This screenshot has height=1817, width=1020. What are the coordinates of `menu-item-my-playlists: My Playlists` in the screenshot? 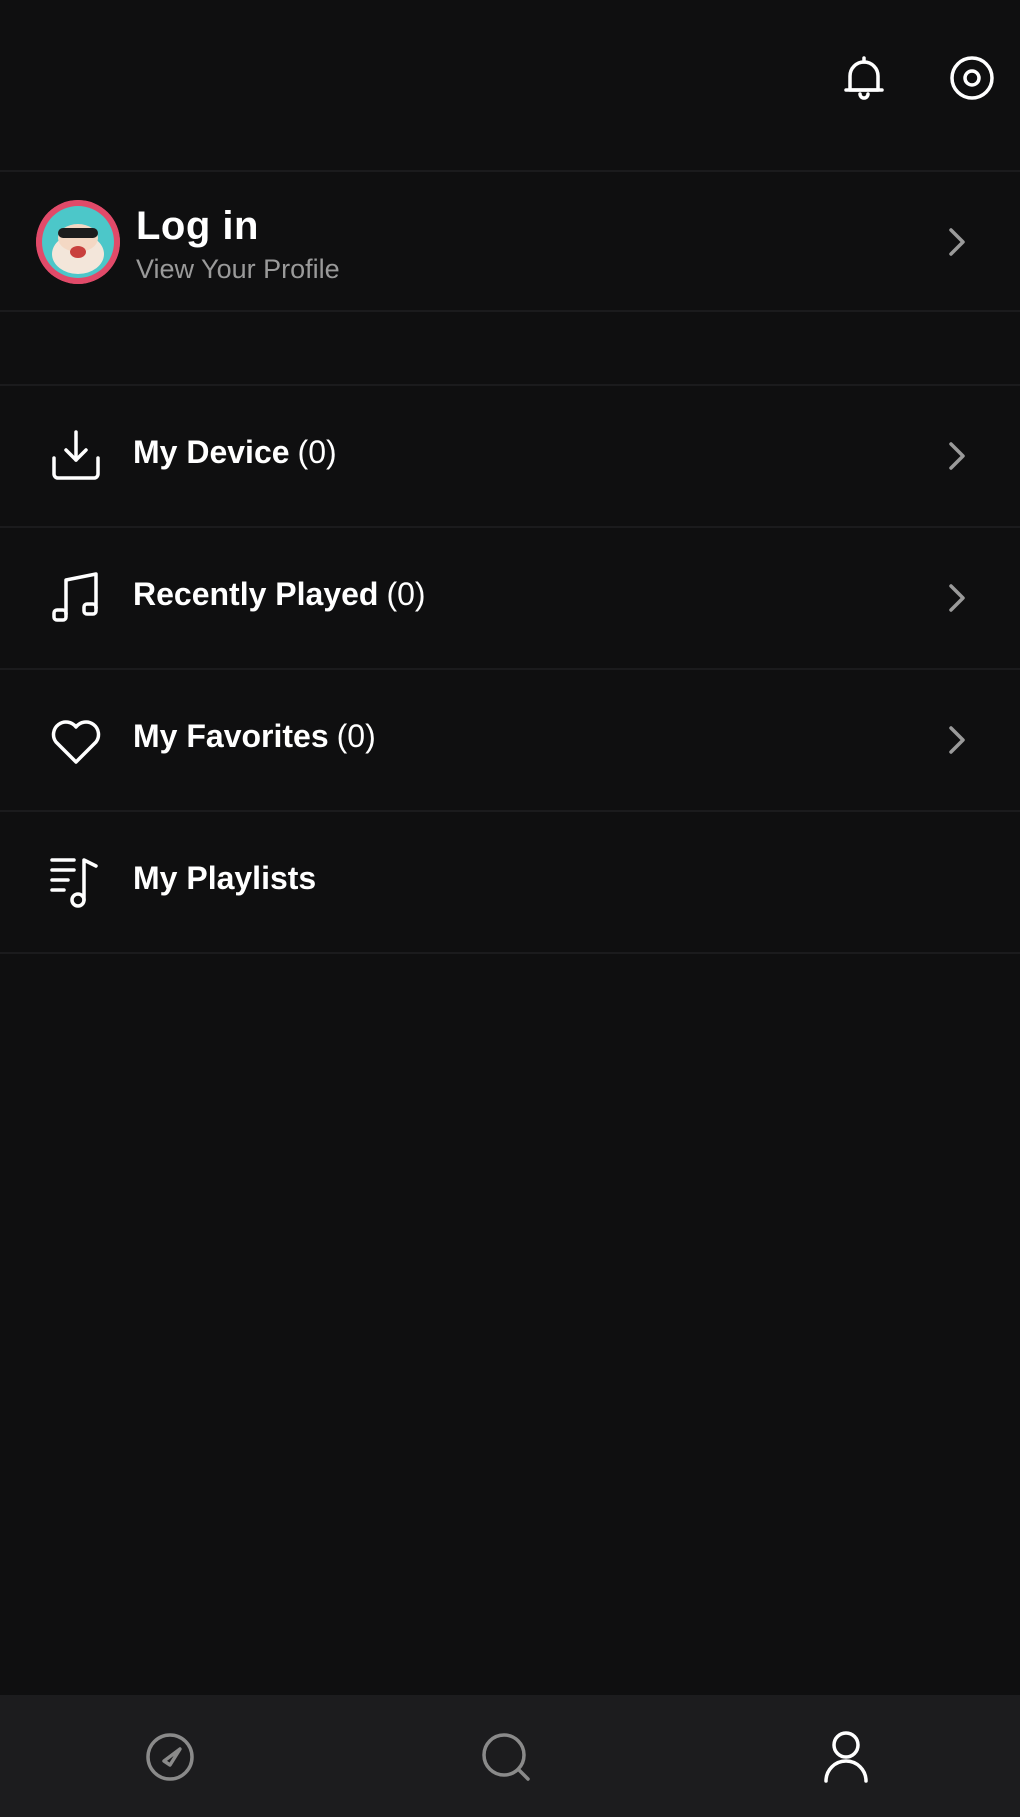 It's located at (510, 882).